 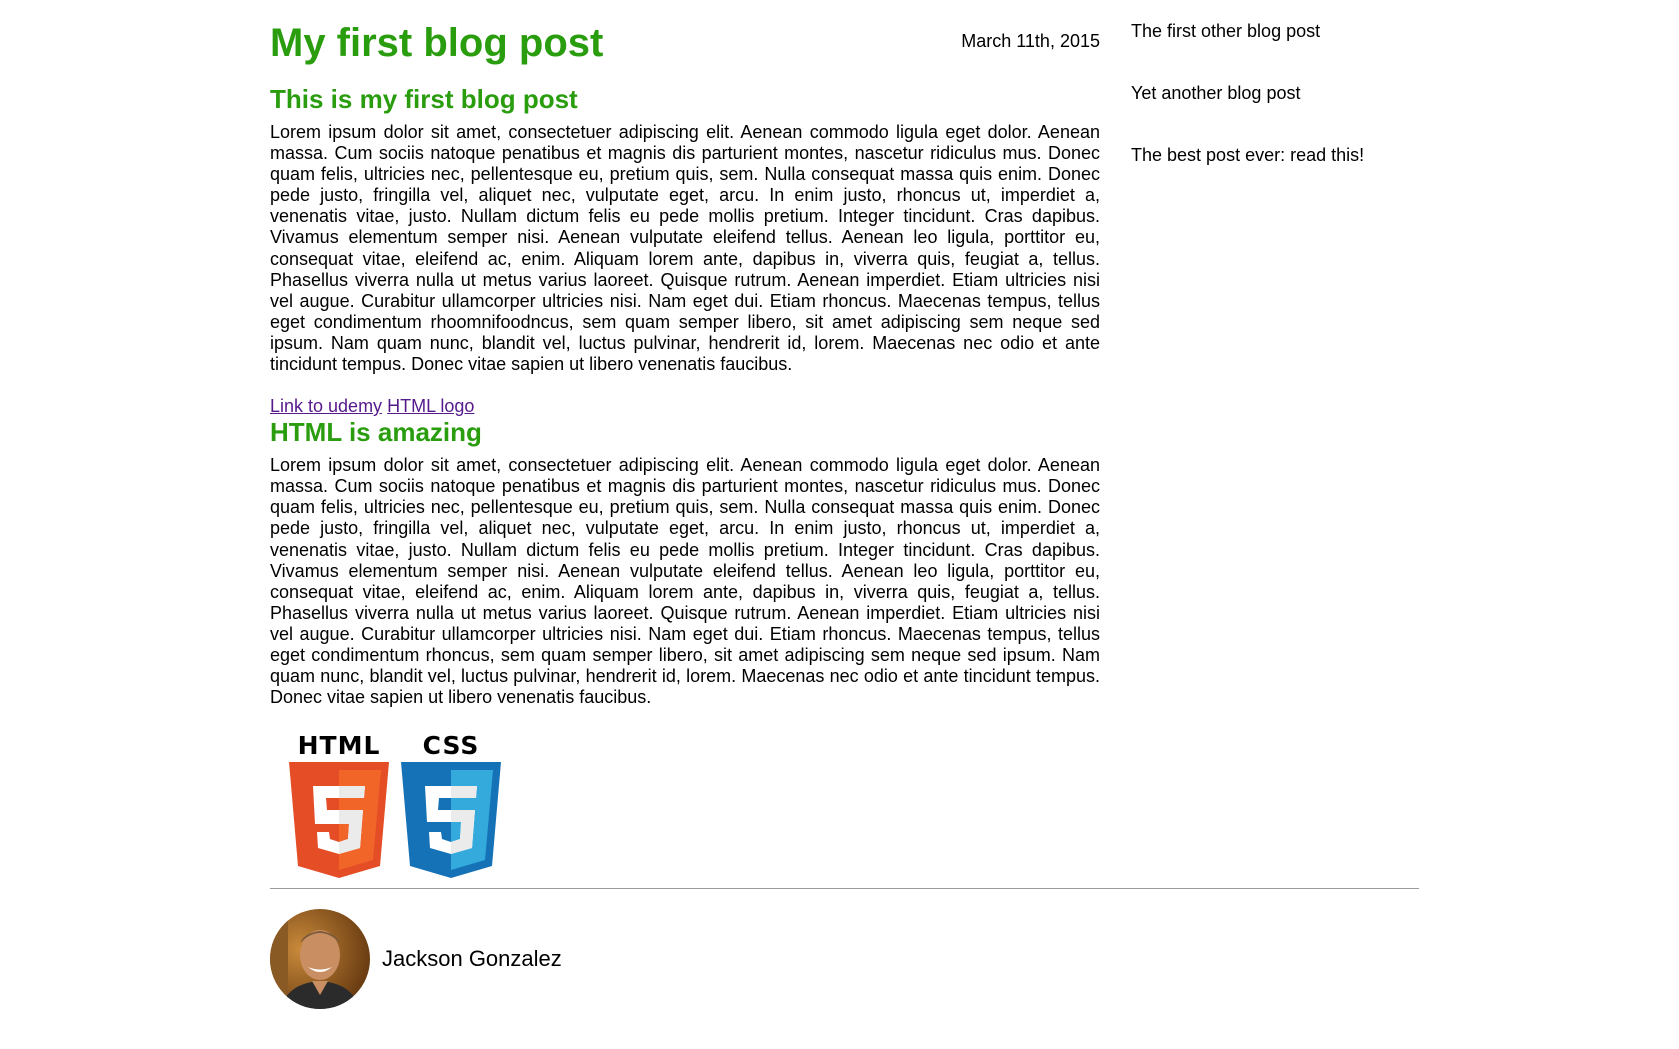 What do you see at coordinates (437, 43) in the screenshot?
I see `post-title: My first blog post` at bounding box center [437, 43].